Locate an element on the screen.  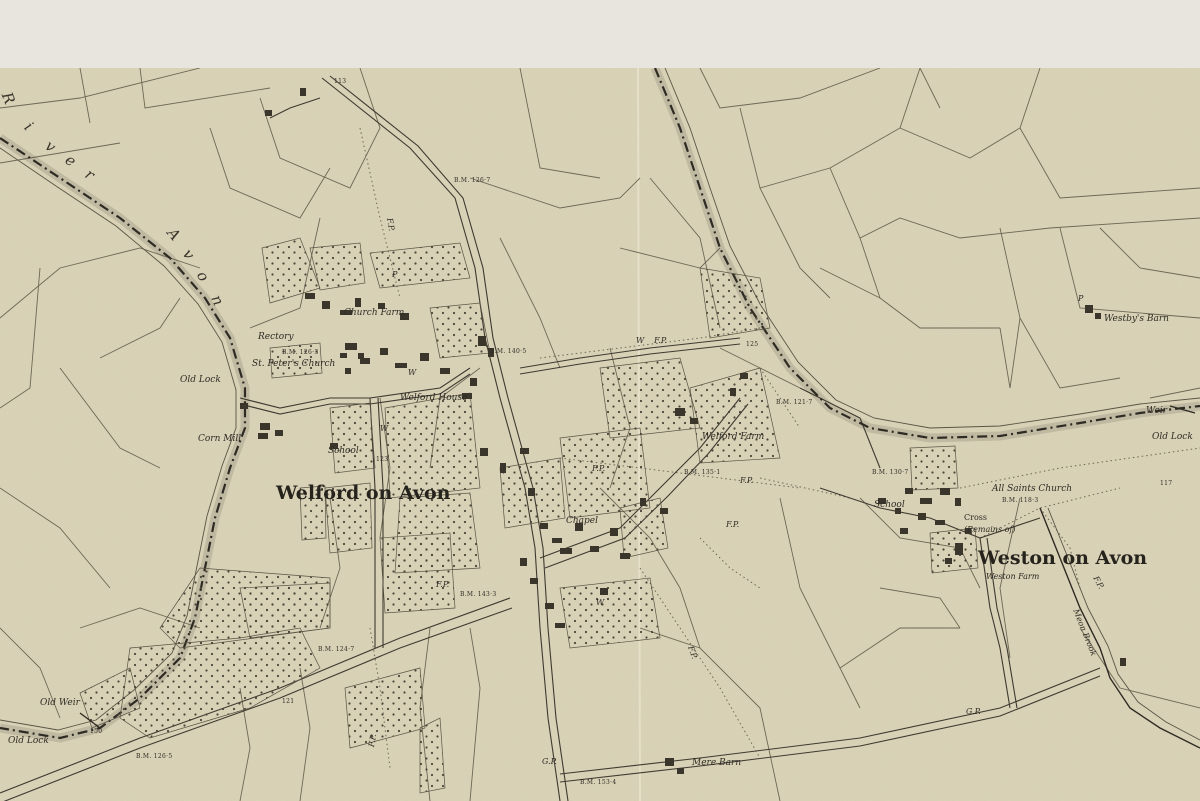
benchmark-label: B.M. 135·1 is located at coordinates (702, 472).